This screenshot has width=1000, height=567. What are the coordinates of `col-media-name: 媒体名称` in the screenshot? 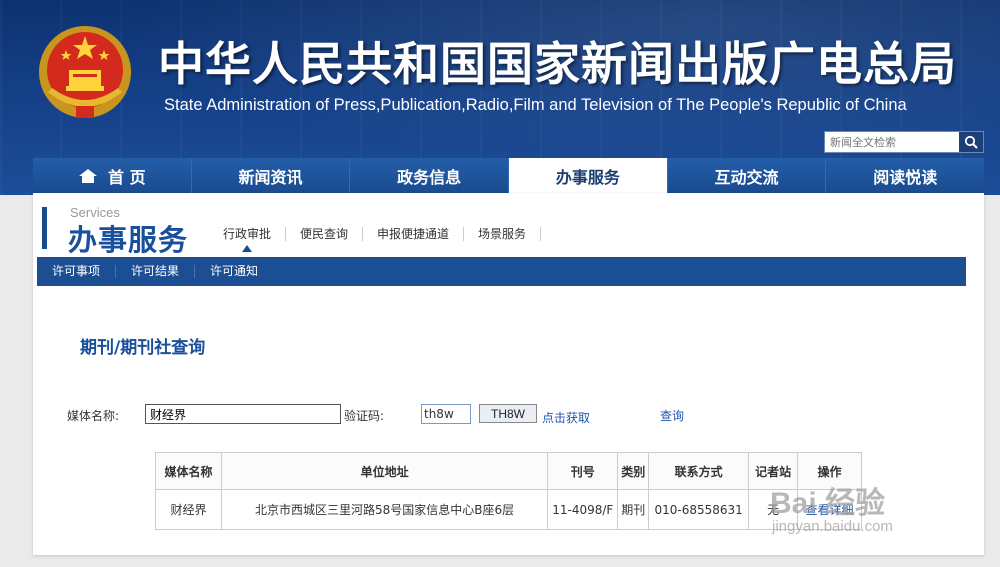 It's located at (188, 471).